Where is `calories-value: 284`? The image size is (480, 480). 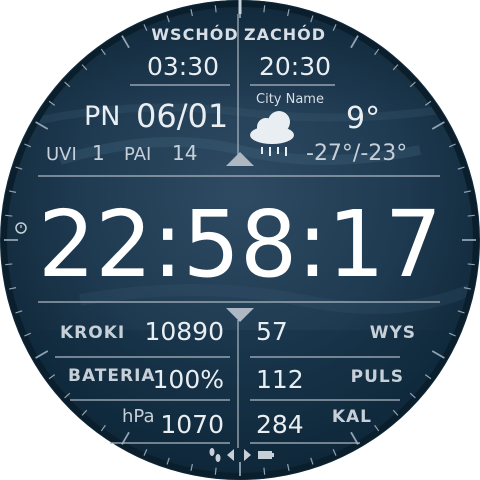
calories-value: 284 is located at coordinates (280, 424).